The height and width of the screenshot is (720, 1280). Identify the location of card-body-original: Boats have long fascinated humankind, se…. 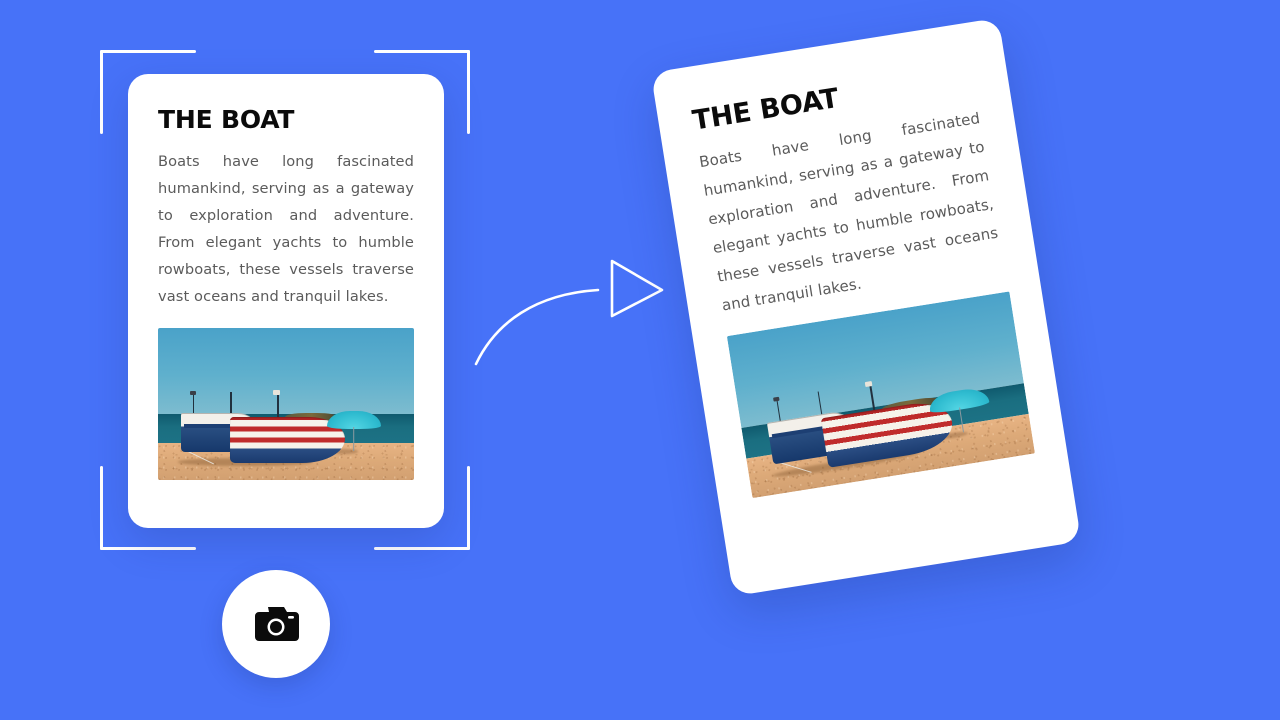
(286, 228).